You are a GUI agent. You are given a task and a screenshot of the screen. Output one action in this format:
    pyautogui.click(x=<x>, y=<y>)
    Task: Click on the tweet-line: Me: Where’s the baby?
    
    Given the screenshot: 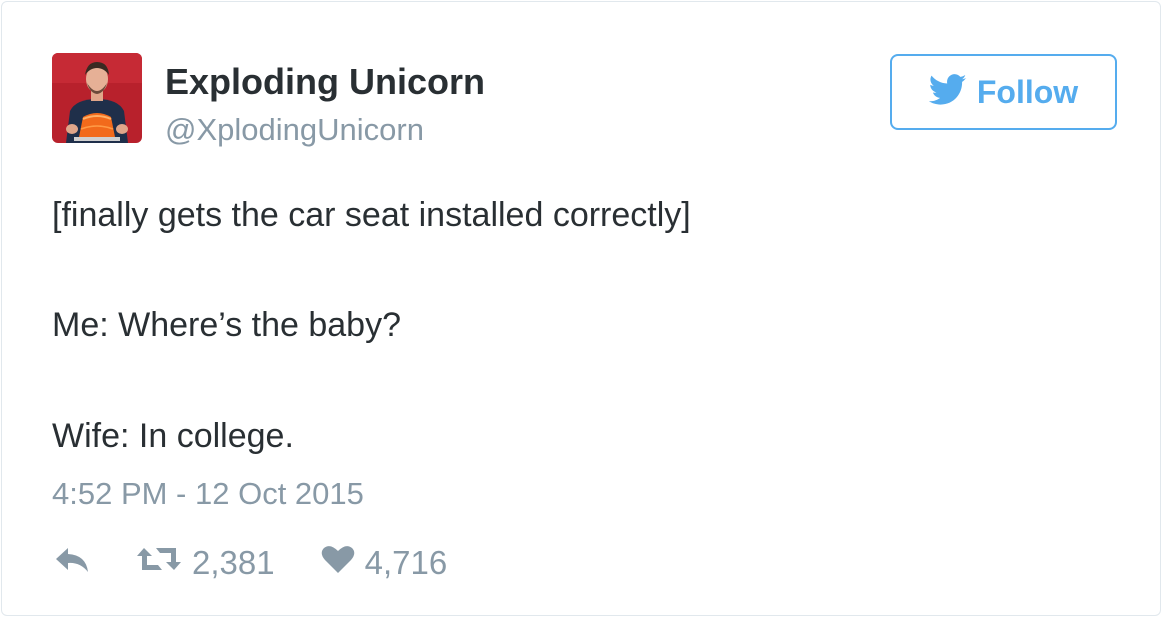 What is the action you would take?
    pyautogui.click(x=226, y=325)
    